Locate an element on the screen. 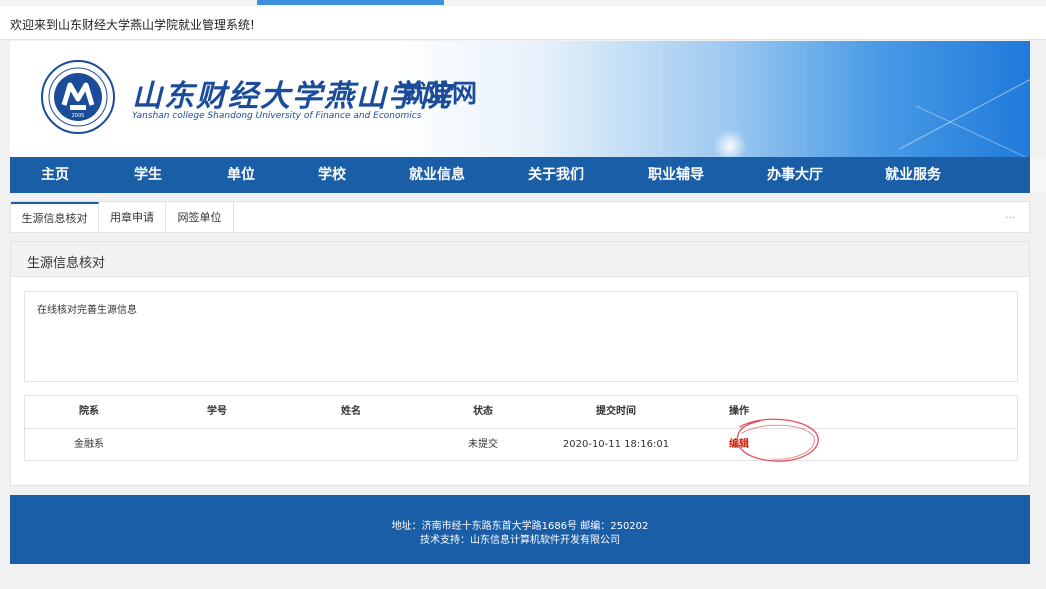  nav-item-school: 学校 is located at coordinates (332, 175).